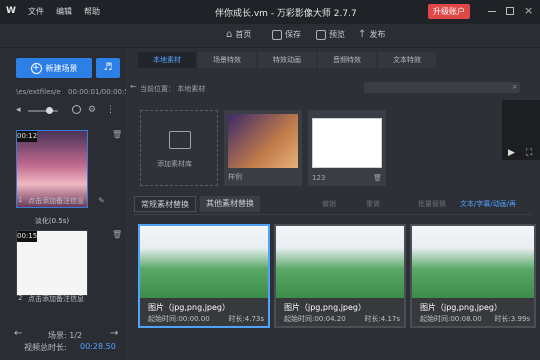 This screenshot has height=360, width=540. Describe the element at coordinates (18, 333) in the screenshot. I see `prev-scene-icon: ←` at that location.